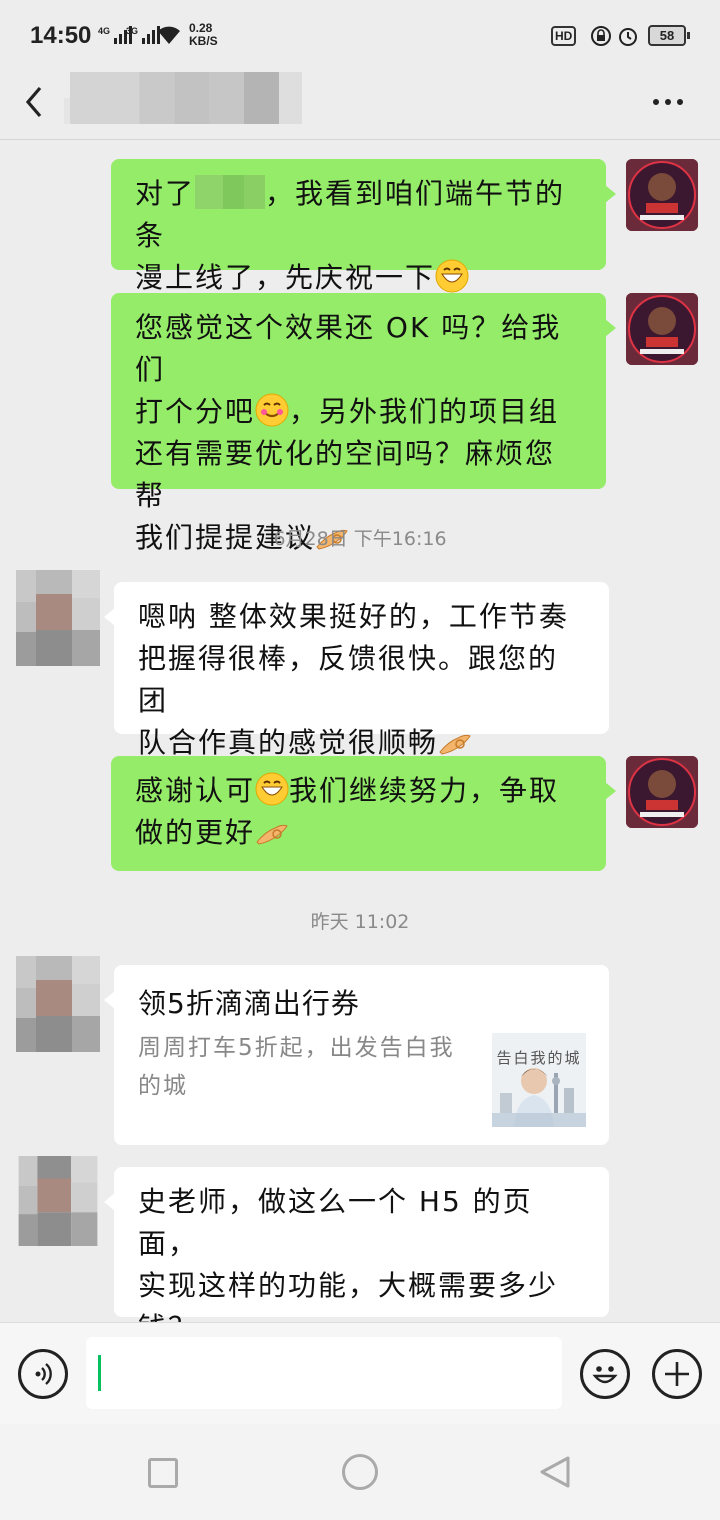 The image size is (720, 1520). What do you see at coordinates (324, 1373) in the screenshot?
I see `message-input` at bounding box center [324, 1373].